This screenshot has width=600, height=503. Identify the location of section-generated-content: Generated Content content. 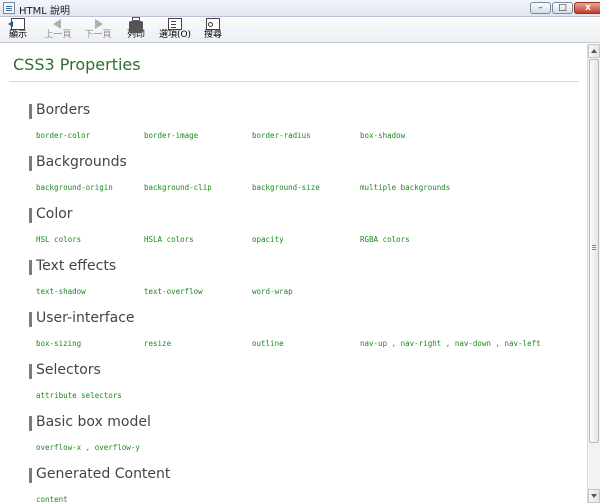
(299, 484).